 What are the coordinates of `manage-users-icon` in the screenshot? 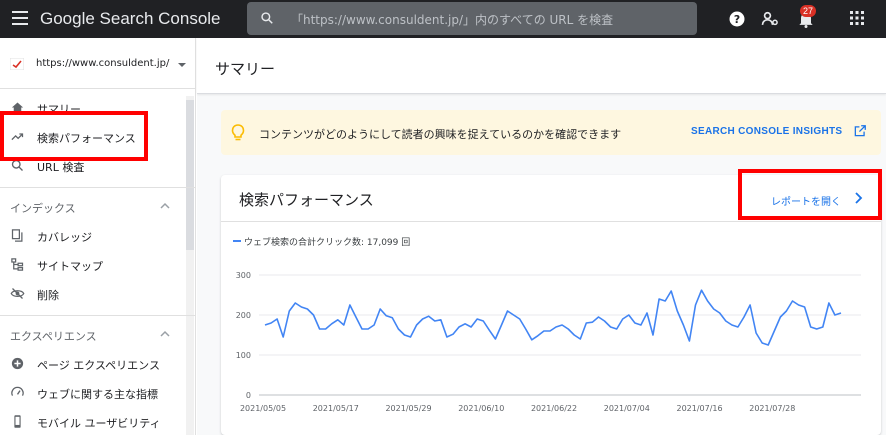 It's located at (770, 19).